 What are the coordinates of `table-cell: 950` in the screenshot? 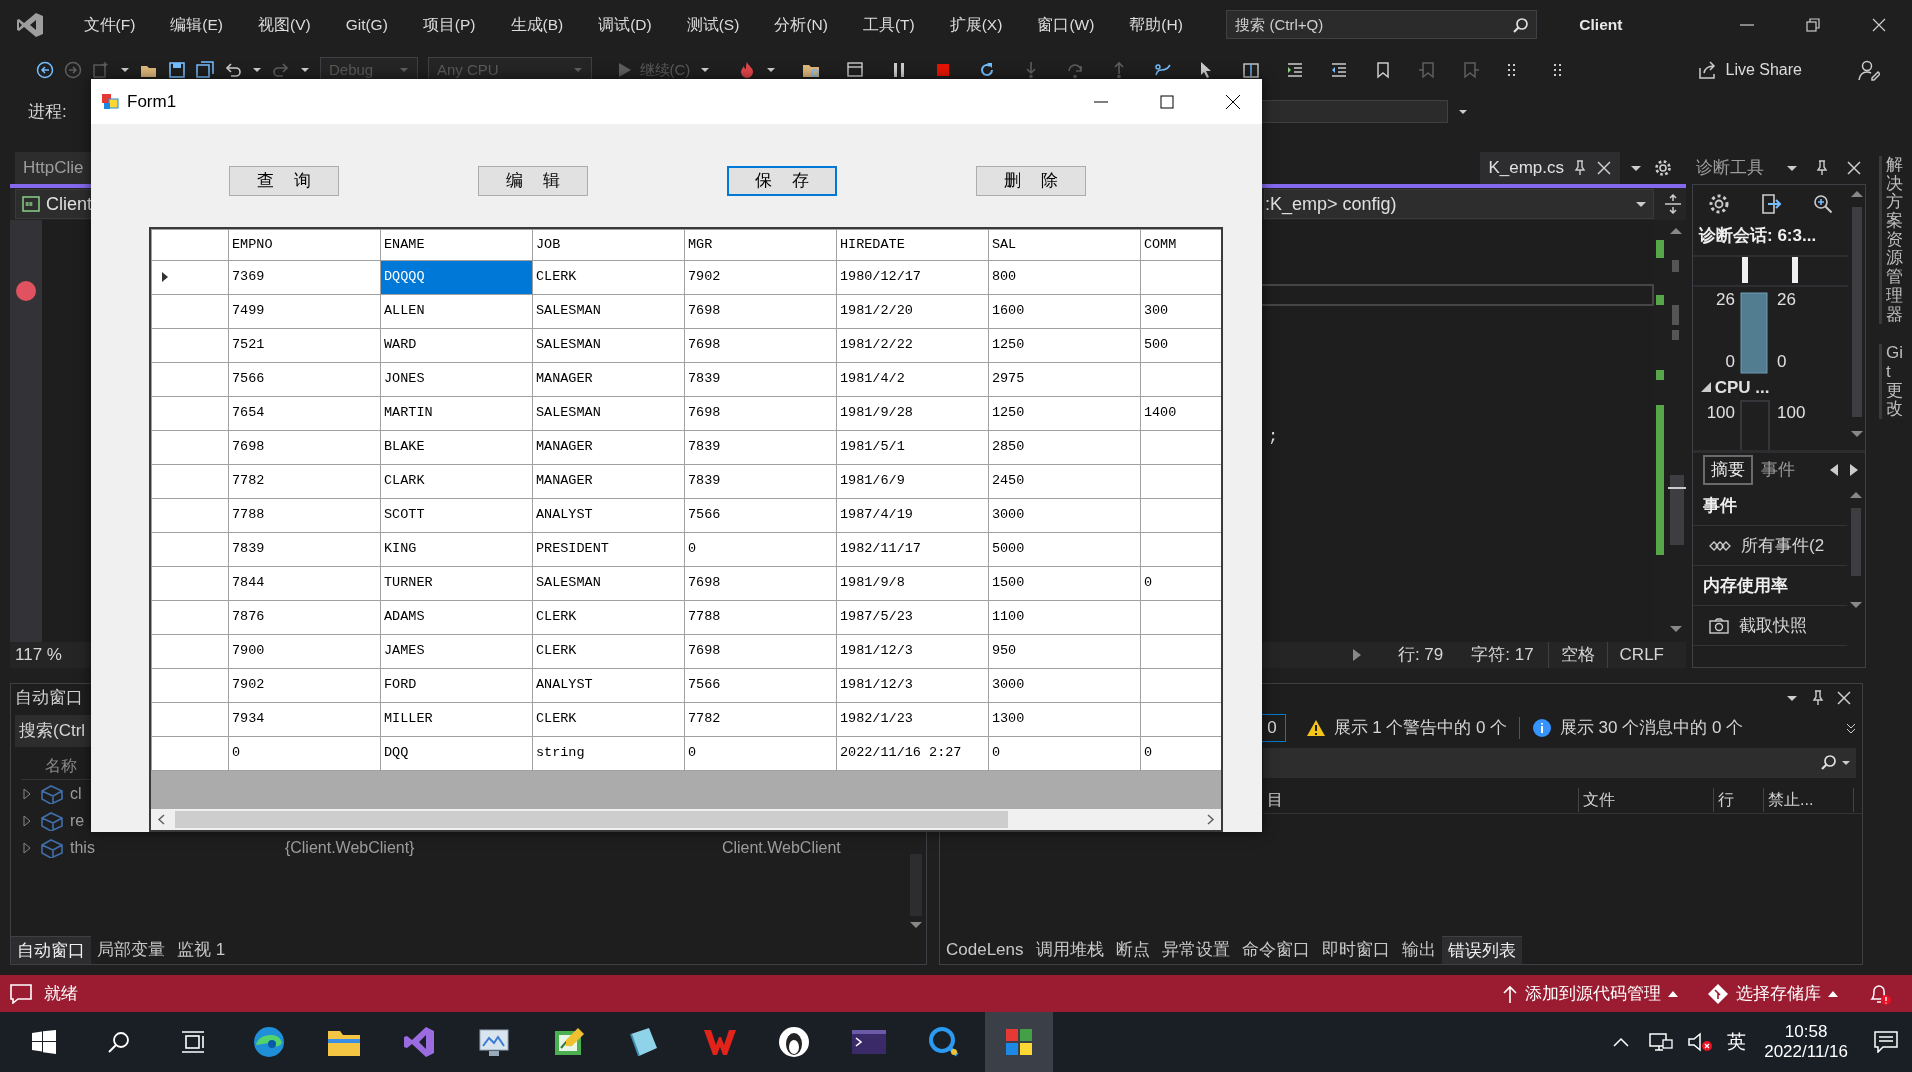 It's located at (1064, 651).